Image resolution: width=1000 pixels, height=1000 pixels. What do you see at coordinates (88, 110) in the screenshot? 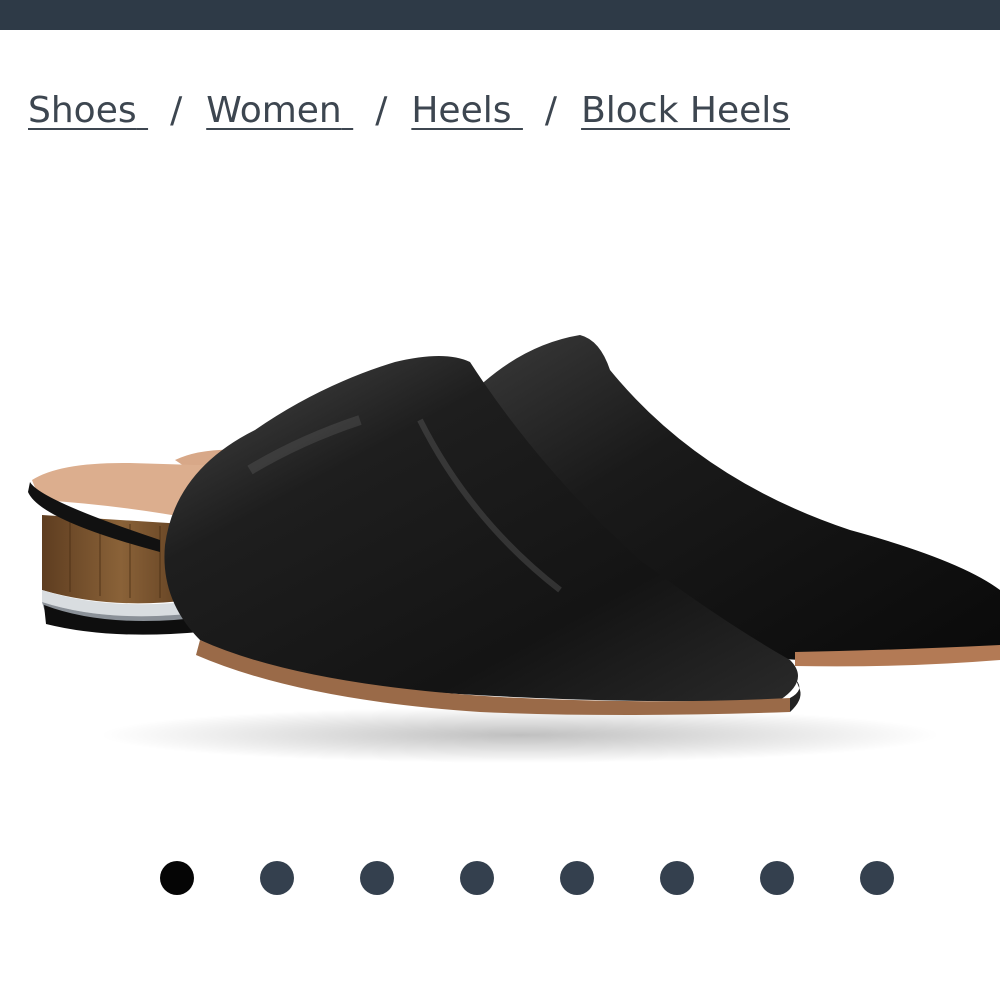
I see `breadcrumb-link-shoes: Shoes` at bounding box center [88, 110].